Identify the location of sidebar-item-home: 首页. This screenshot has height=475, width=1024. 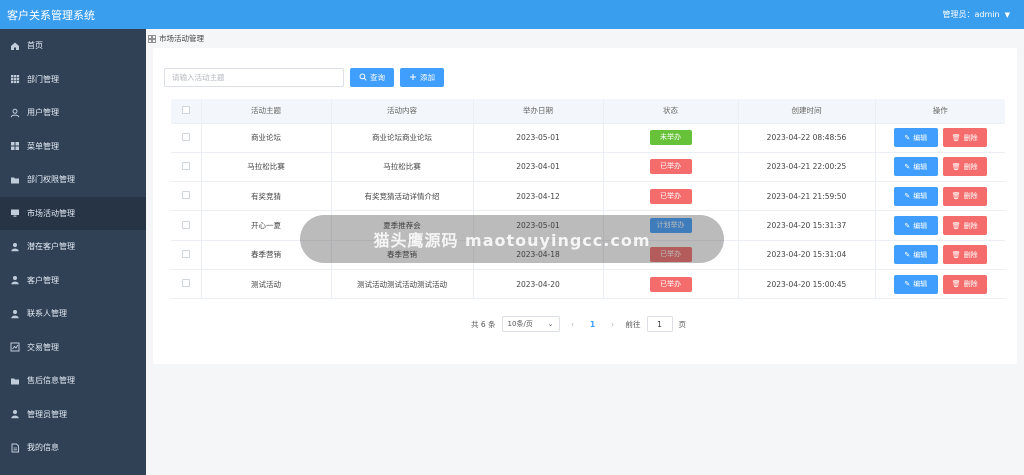
(73, 46).